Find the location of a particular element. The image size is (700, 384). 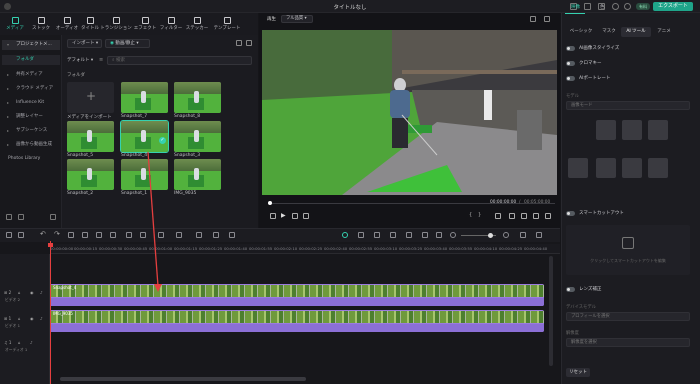

filter-icon: ≡ is located at coordinates (102, 60).